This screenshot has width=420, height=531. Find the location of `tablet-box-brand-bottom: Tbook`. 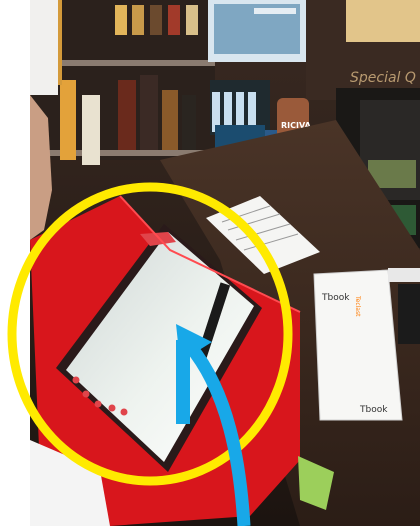

tablet-box-brand-bottom: Tbook is located at coordinates (373, 410).